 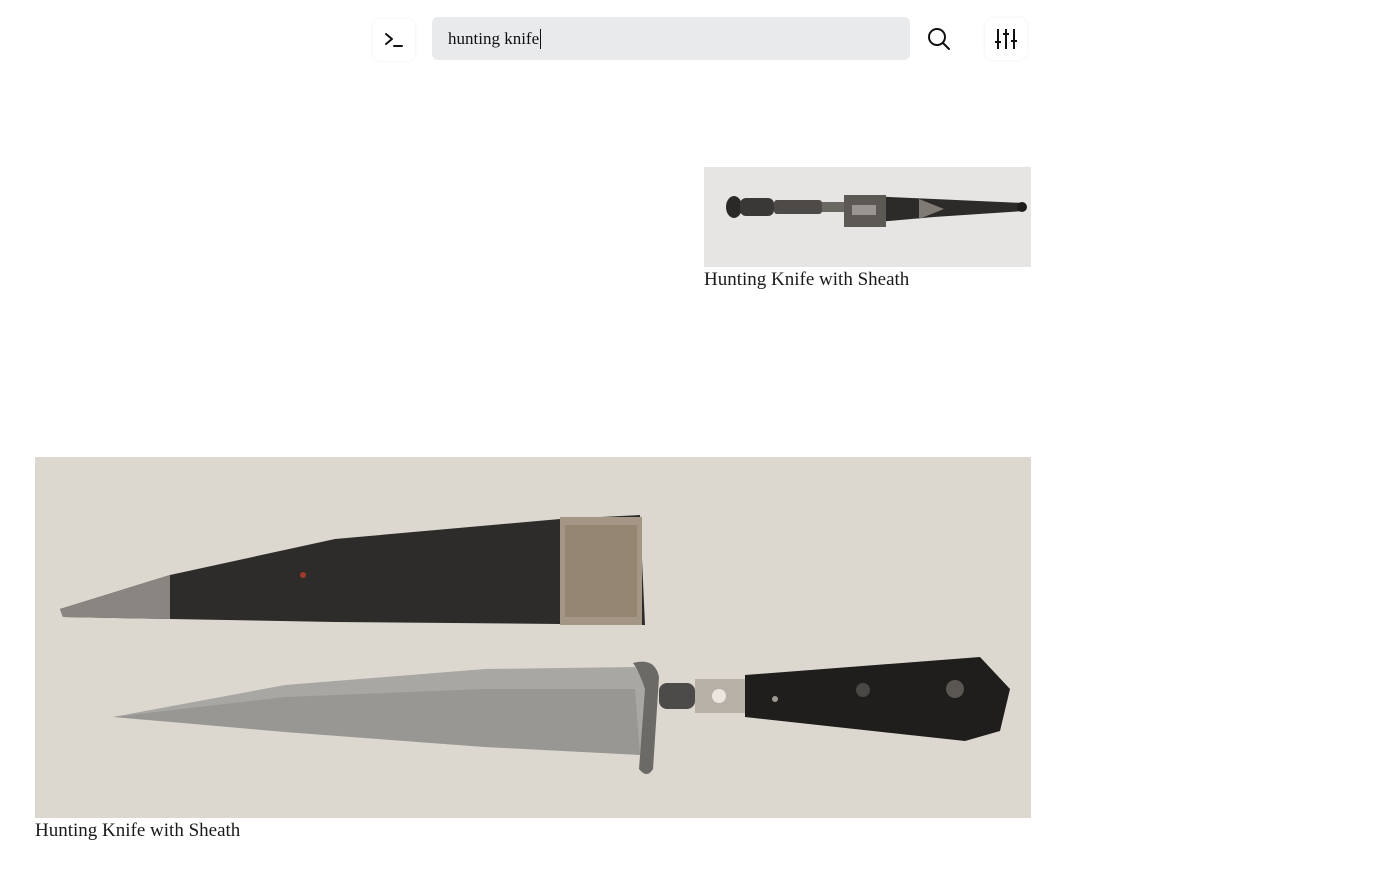 I want to click on toolbar: hunting knife, so click(x=700, y=40).